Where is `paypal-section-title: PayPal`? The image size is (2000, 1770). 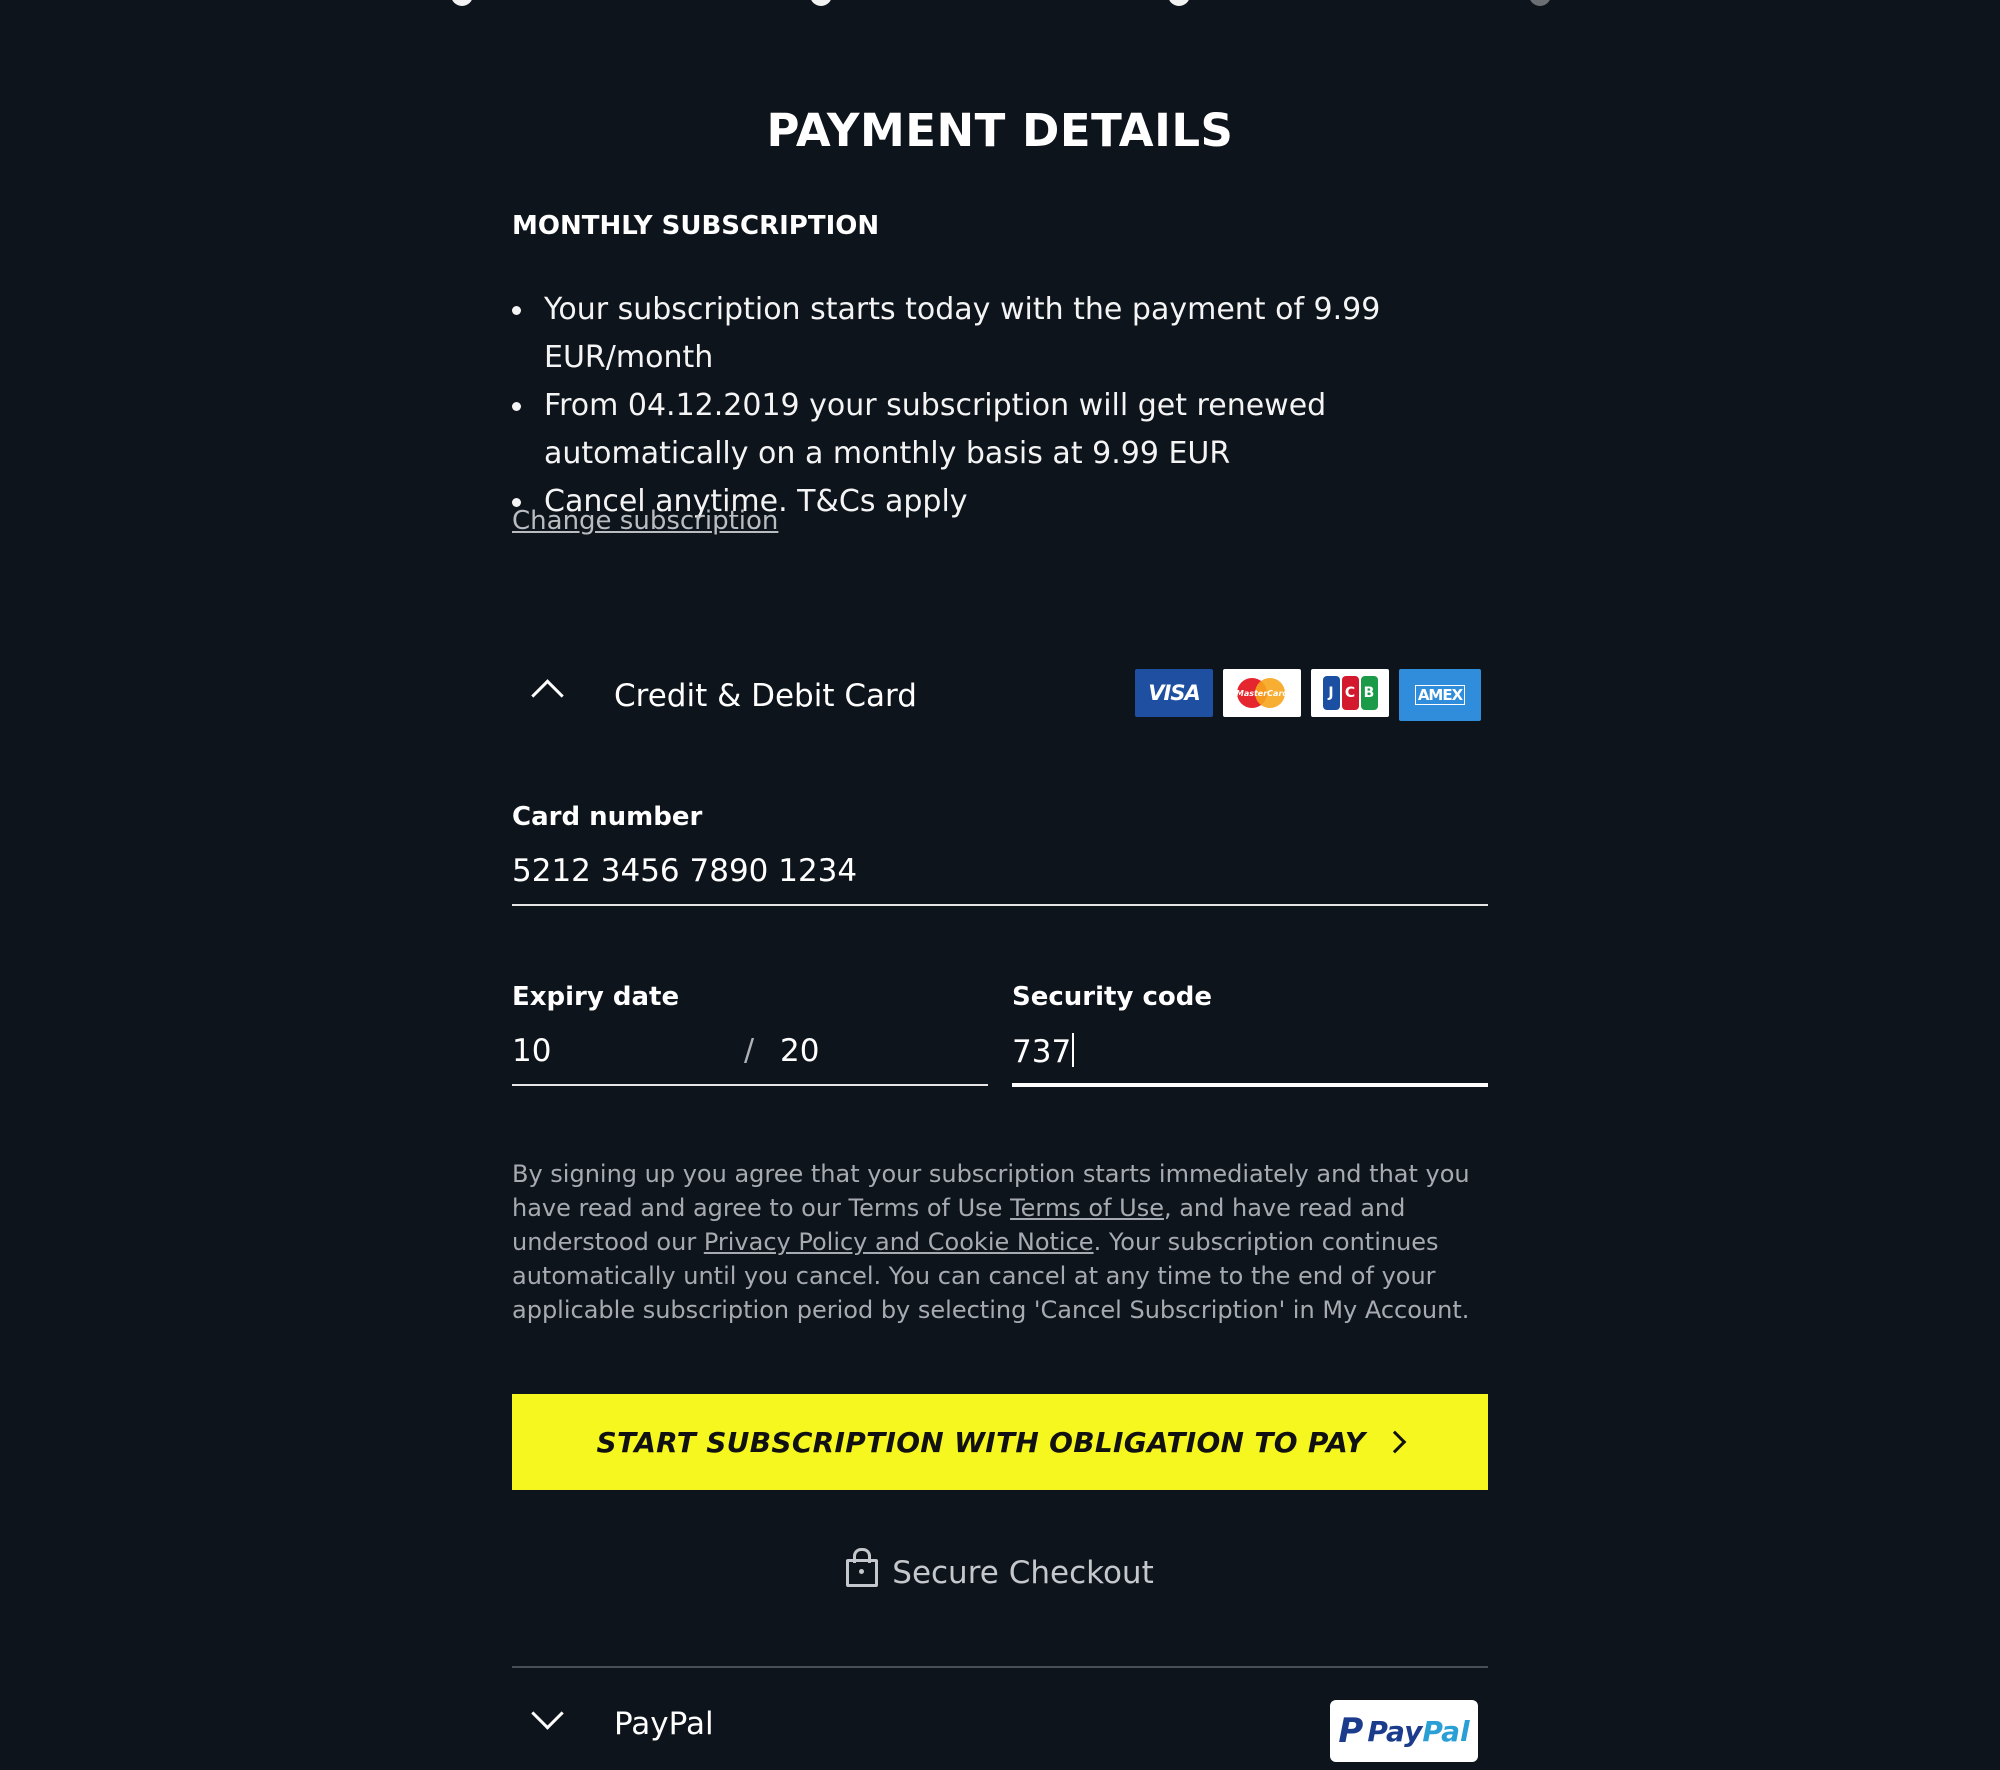
paypal-section-title: PayPal is located at coordinates (664, 1724).